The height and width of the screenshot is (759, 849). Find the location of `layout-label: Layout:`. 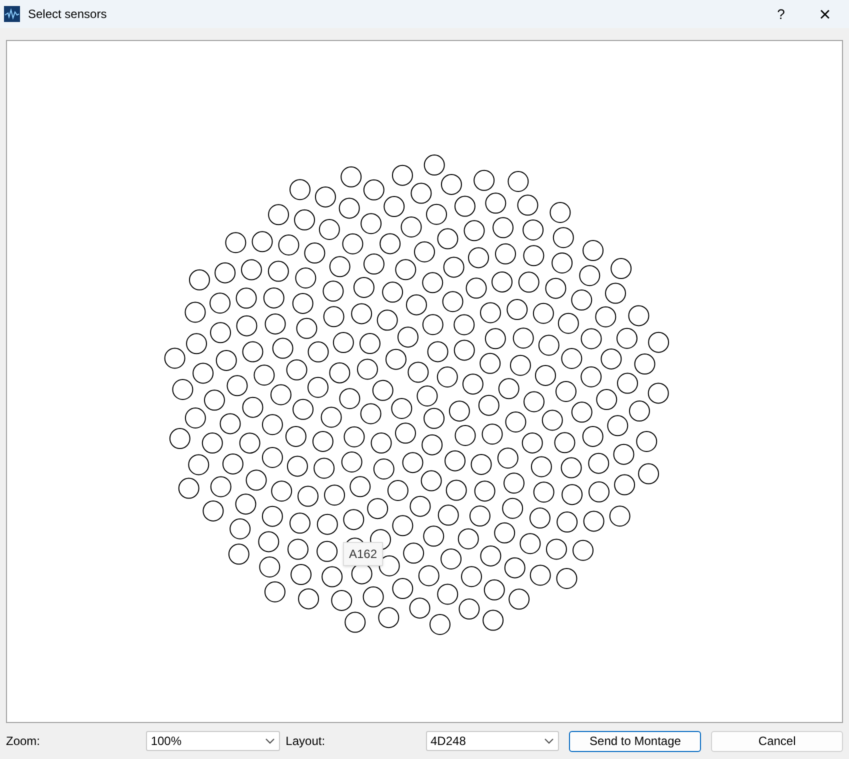

layout-label: Layout: is located at coordinates (306, 741).